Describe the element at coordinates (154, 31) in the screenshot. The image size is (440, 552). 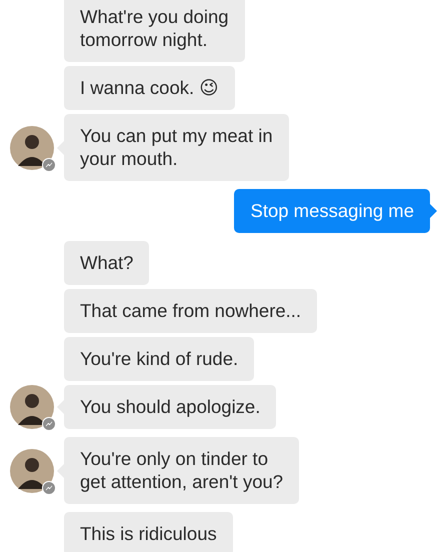
I see `received-message: What're you doing tomorrow night.` at that location.